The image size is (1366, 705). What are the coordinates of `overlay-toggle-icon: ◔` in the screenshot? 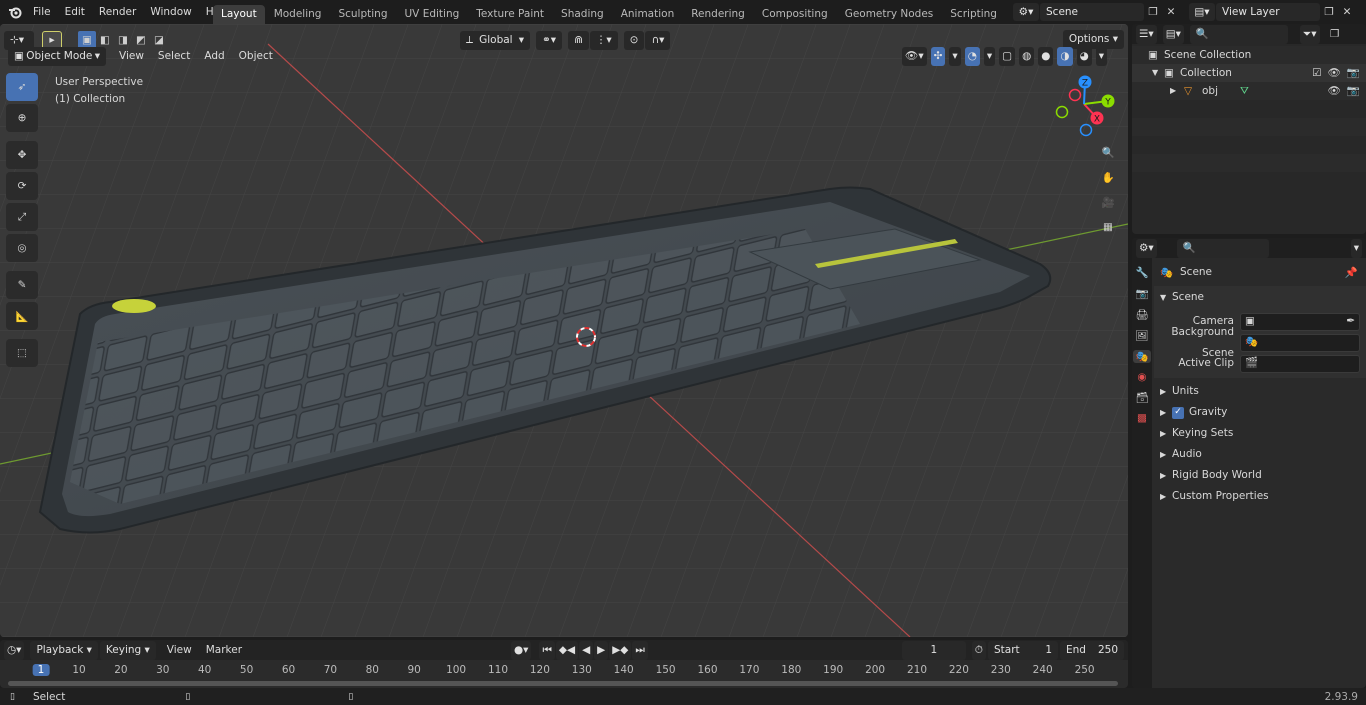 It's located at (972, 56).